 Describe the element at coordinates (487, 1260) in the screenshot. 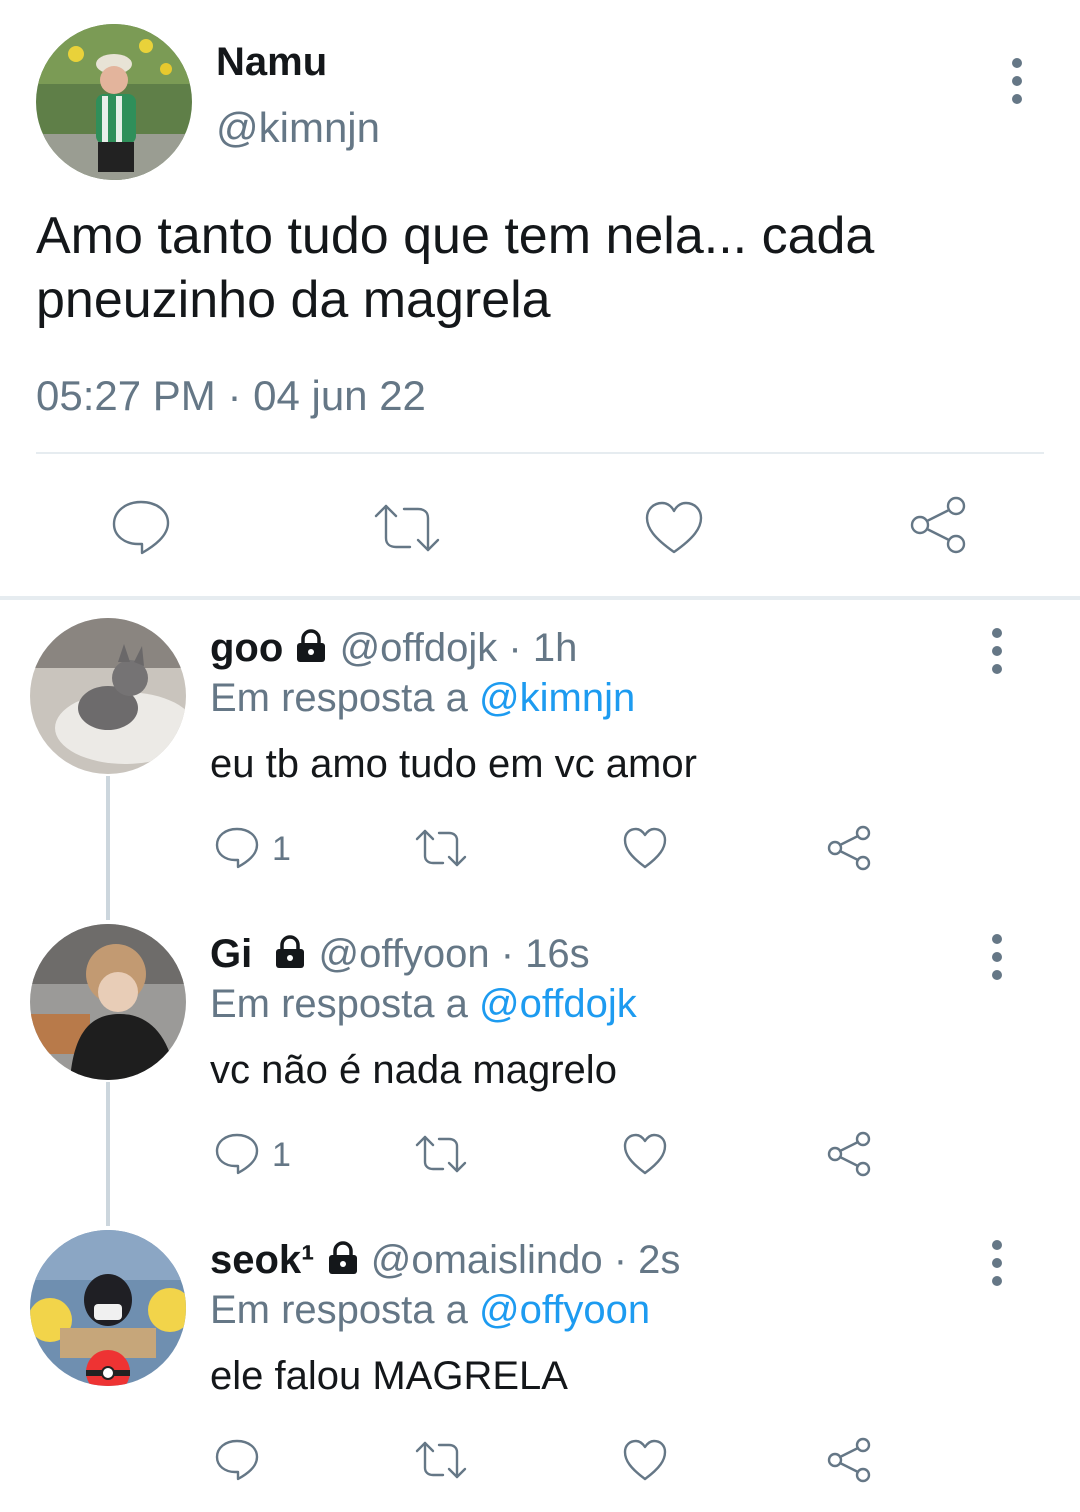

I see `reply-author-handle: @omaislindo` at that location.